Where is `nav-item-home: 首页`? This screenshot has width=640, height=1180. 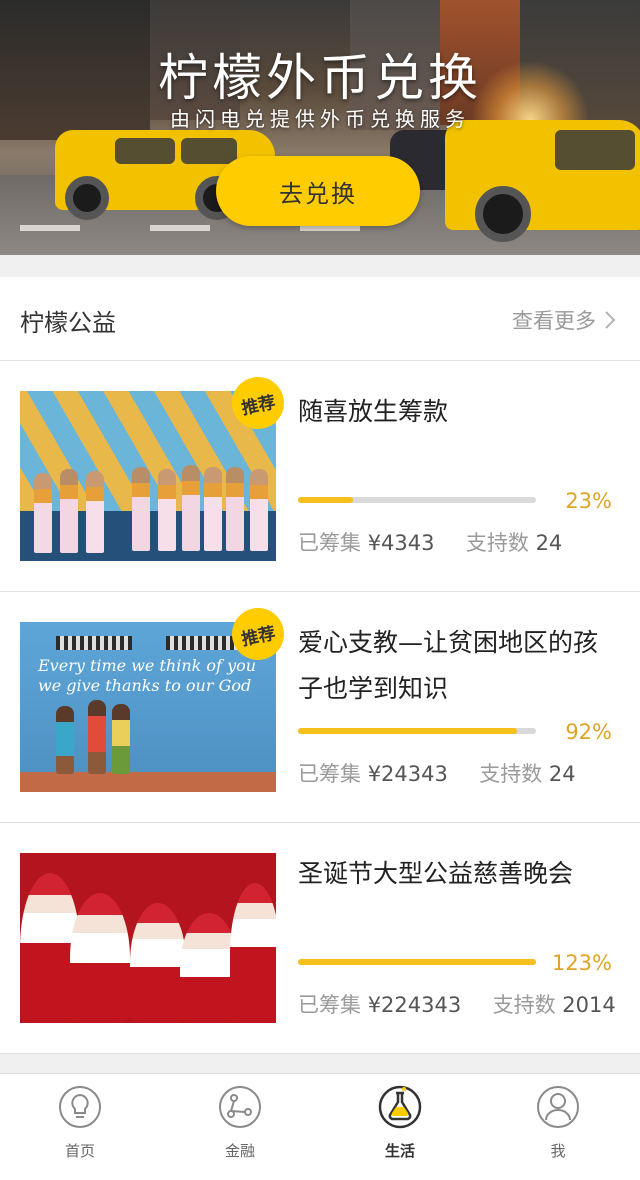 nav-item-home: 首页 is located at coordinates (80, 1129).